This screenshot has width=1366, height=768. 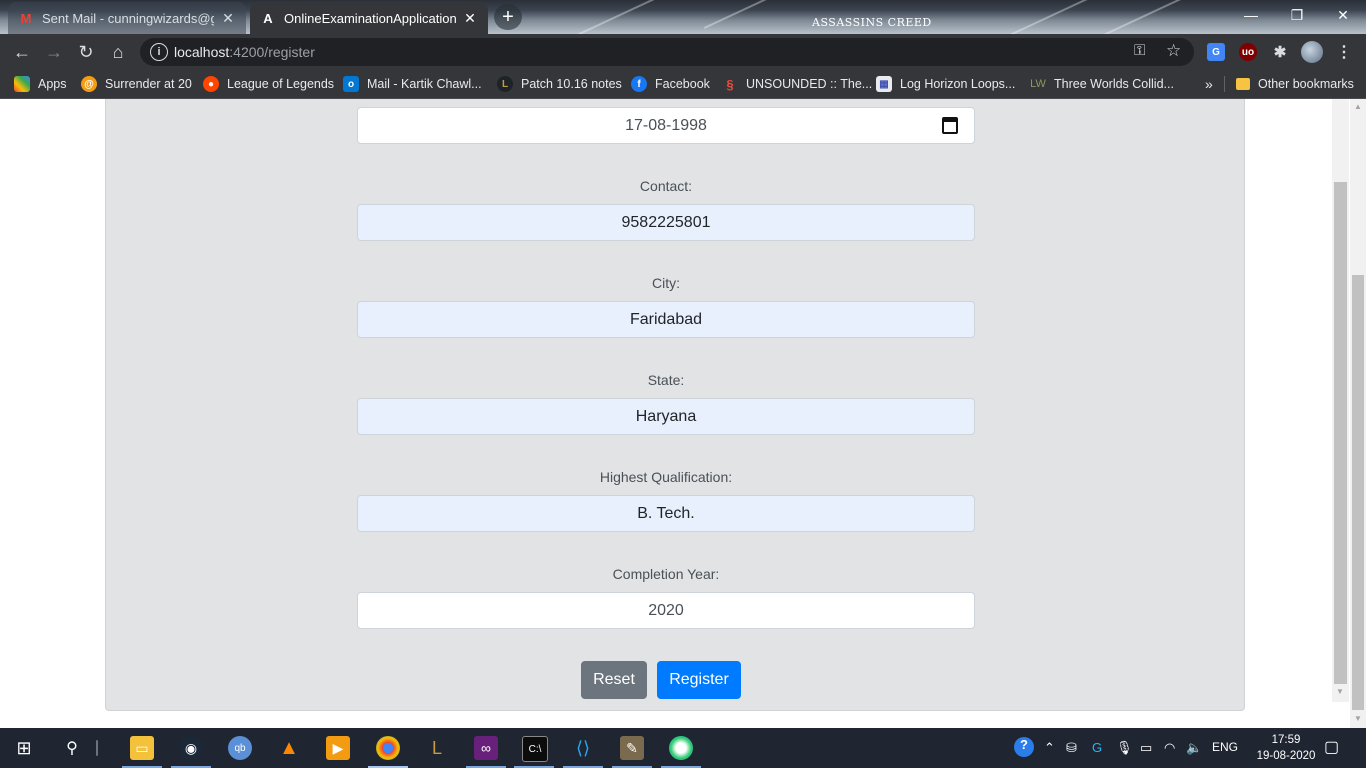 What do you see at coordinates (437, 748) in the screenshot?
I see `league-client-icon: L` at bounding box center [437, 748].